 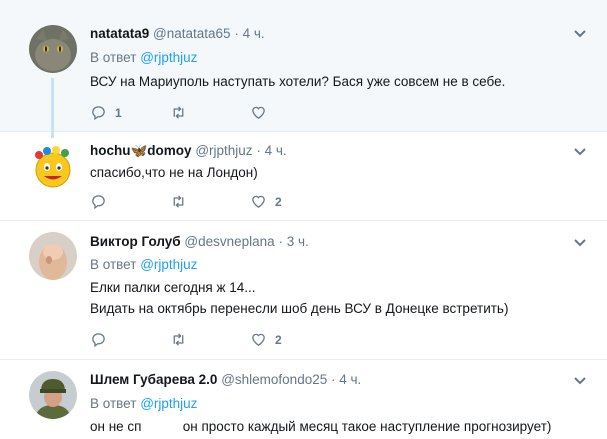 I want to click on tweet-header: Шлем Губарева 2.0 @shlemofondo25 · 4 ч., so click(x=225, y=379).